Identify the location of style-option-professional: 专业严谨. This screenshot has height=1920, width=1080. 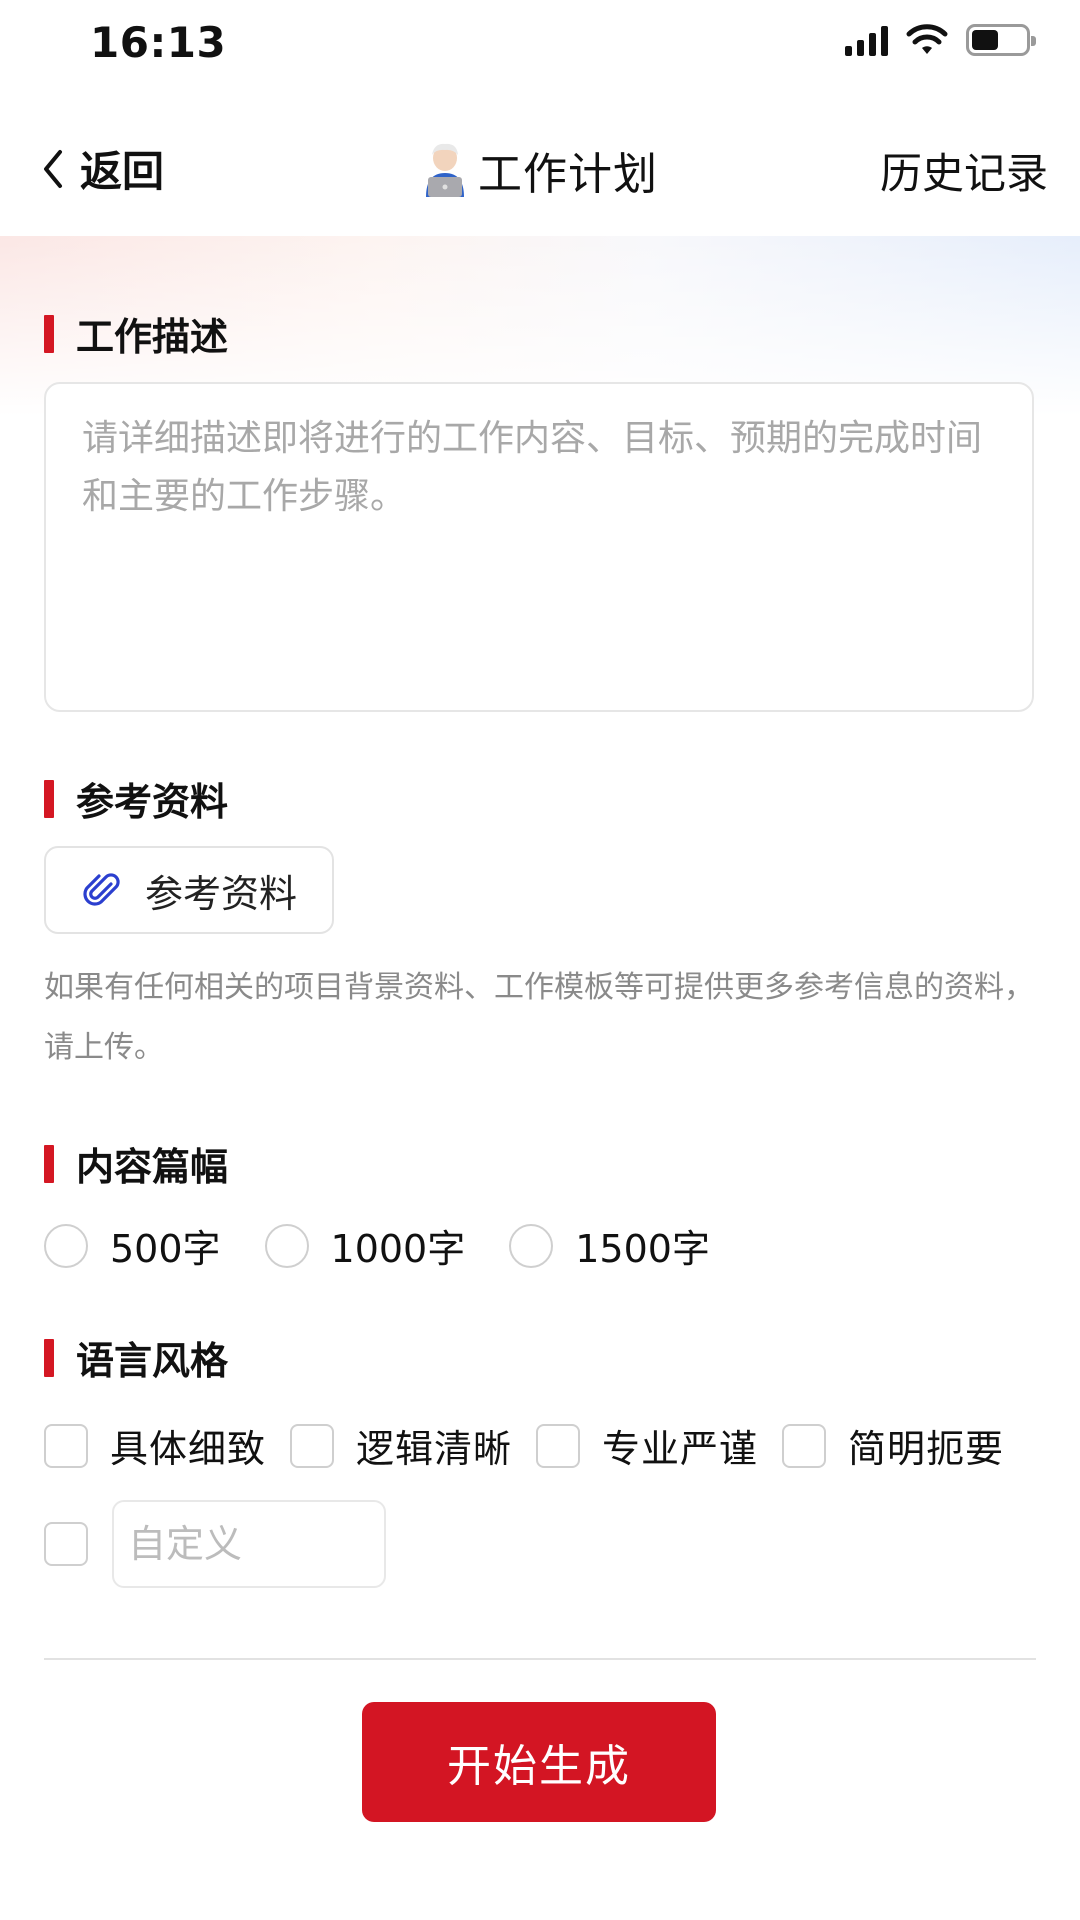
(647, 1445).